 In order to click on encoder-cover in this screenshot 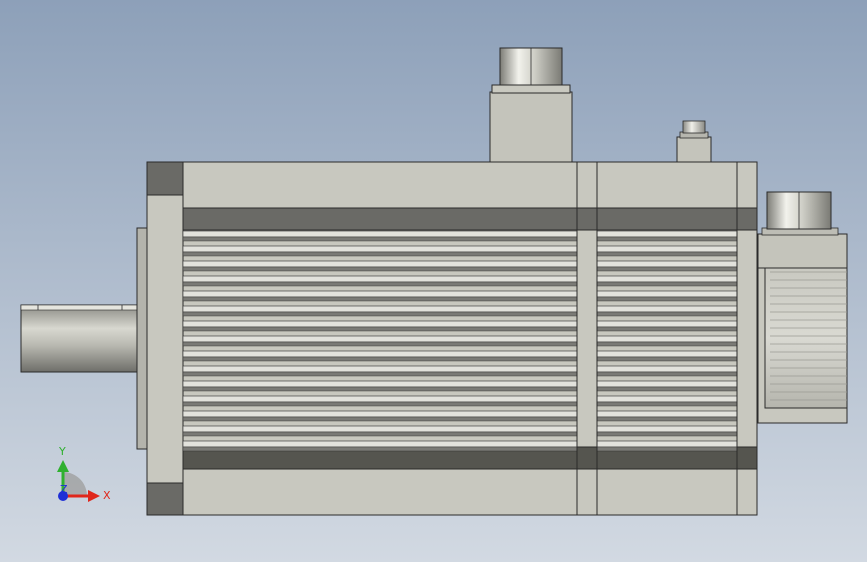, I will do `click(802, 325)`.